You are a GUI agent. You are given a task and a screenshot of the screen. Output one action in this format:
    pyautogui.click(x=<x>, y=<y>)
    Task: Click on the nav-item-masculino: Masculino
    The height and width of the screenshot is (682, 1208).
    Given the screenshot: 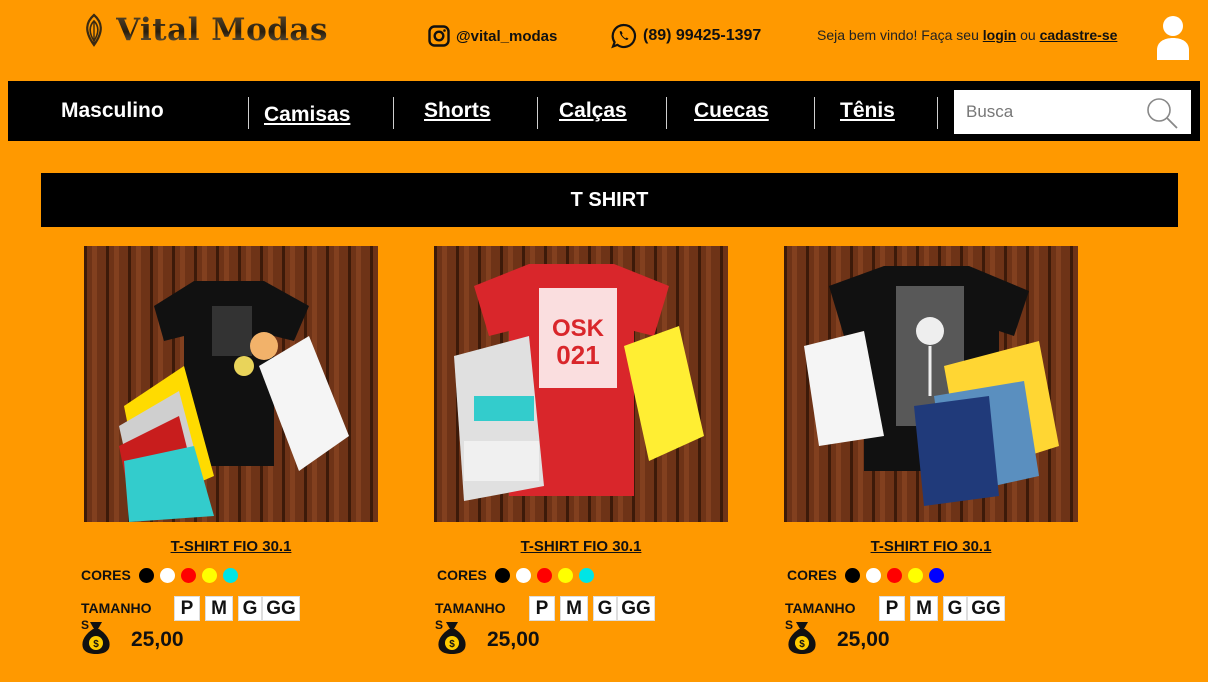 What is the action you would take?
    pyautogui.click(x=112, y=111)
    